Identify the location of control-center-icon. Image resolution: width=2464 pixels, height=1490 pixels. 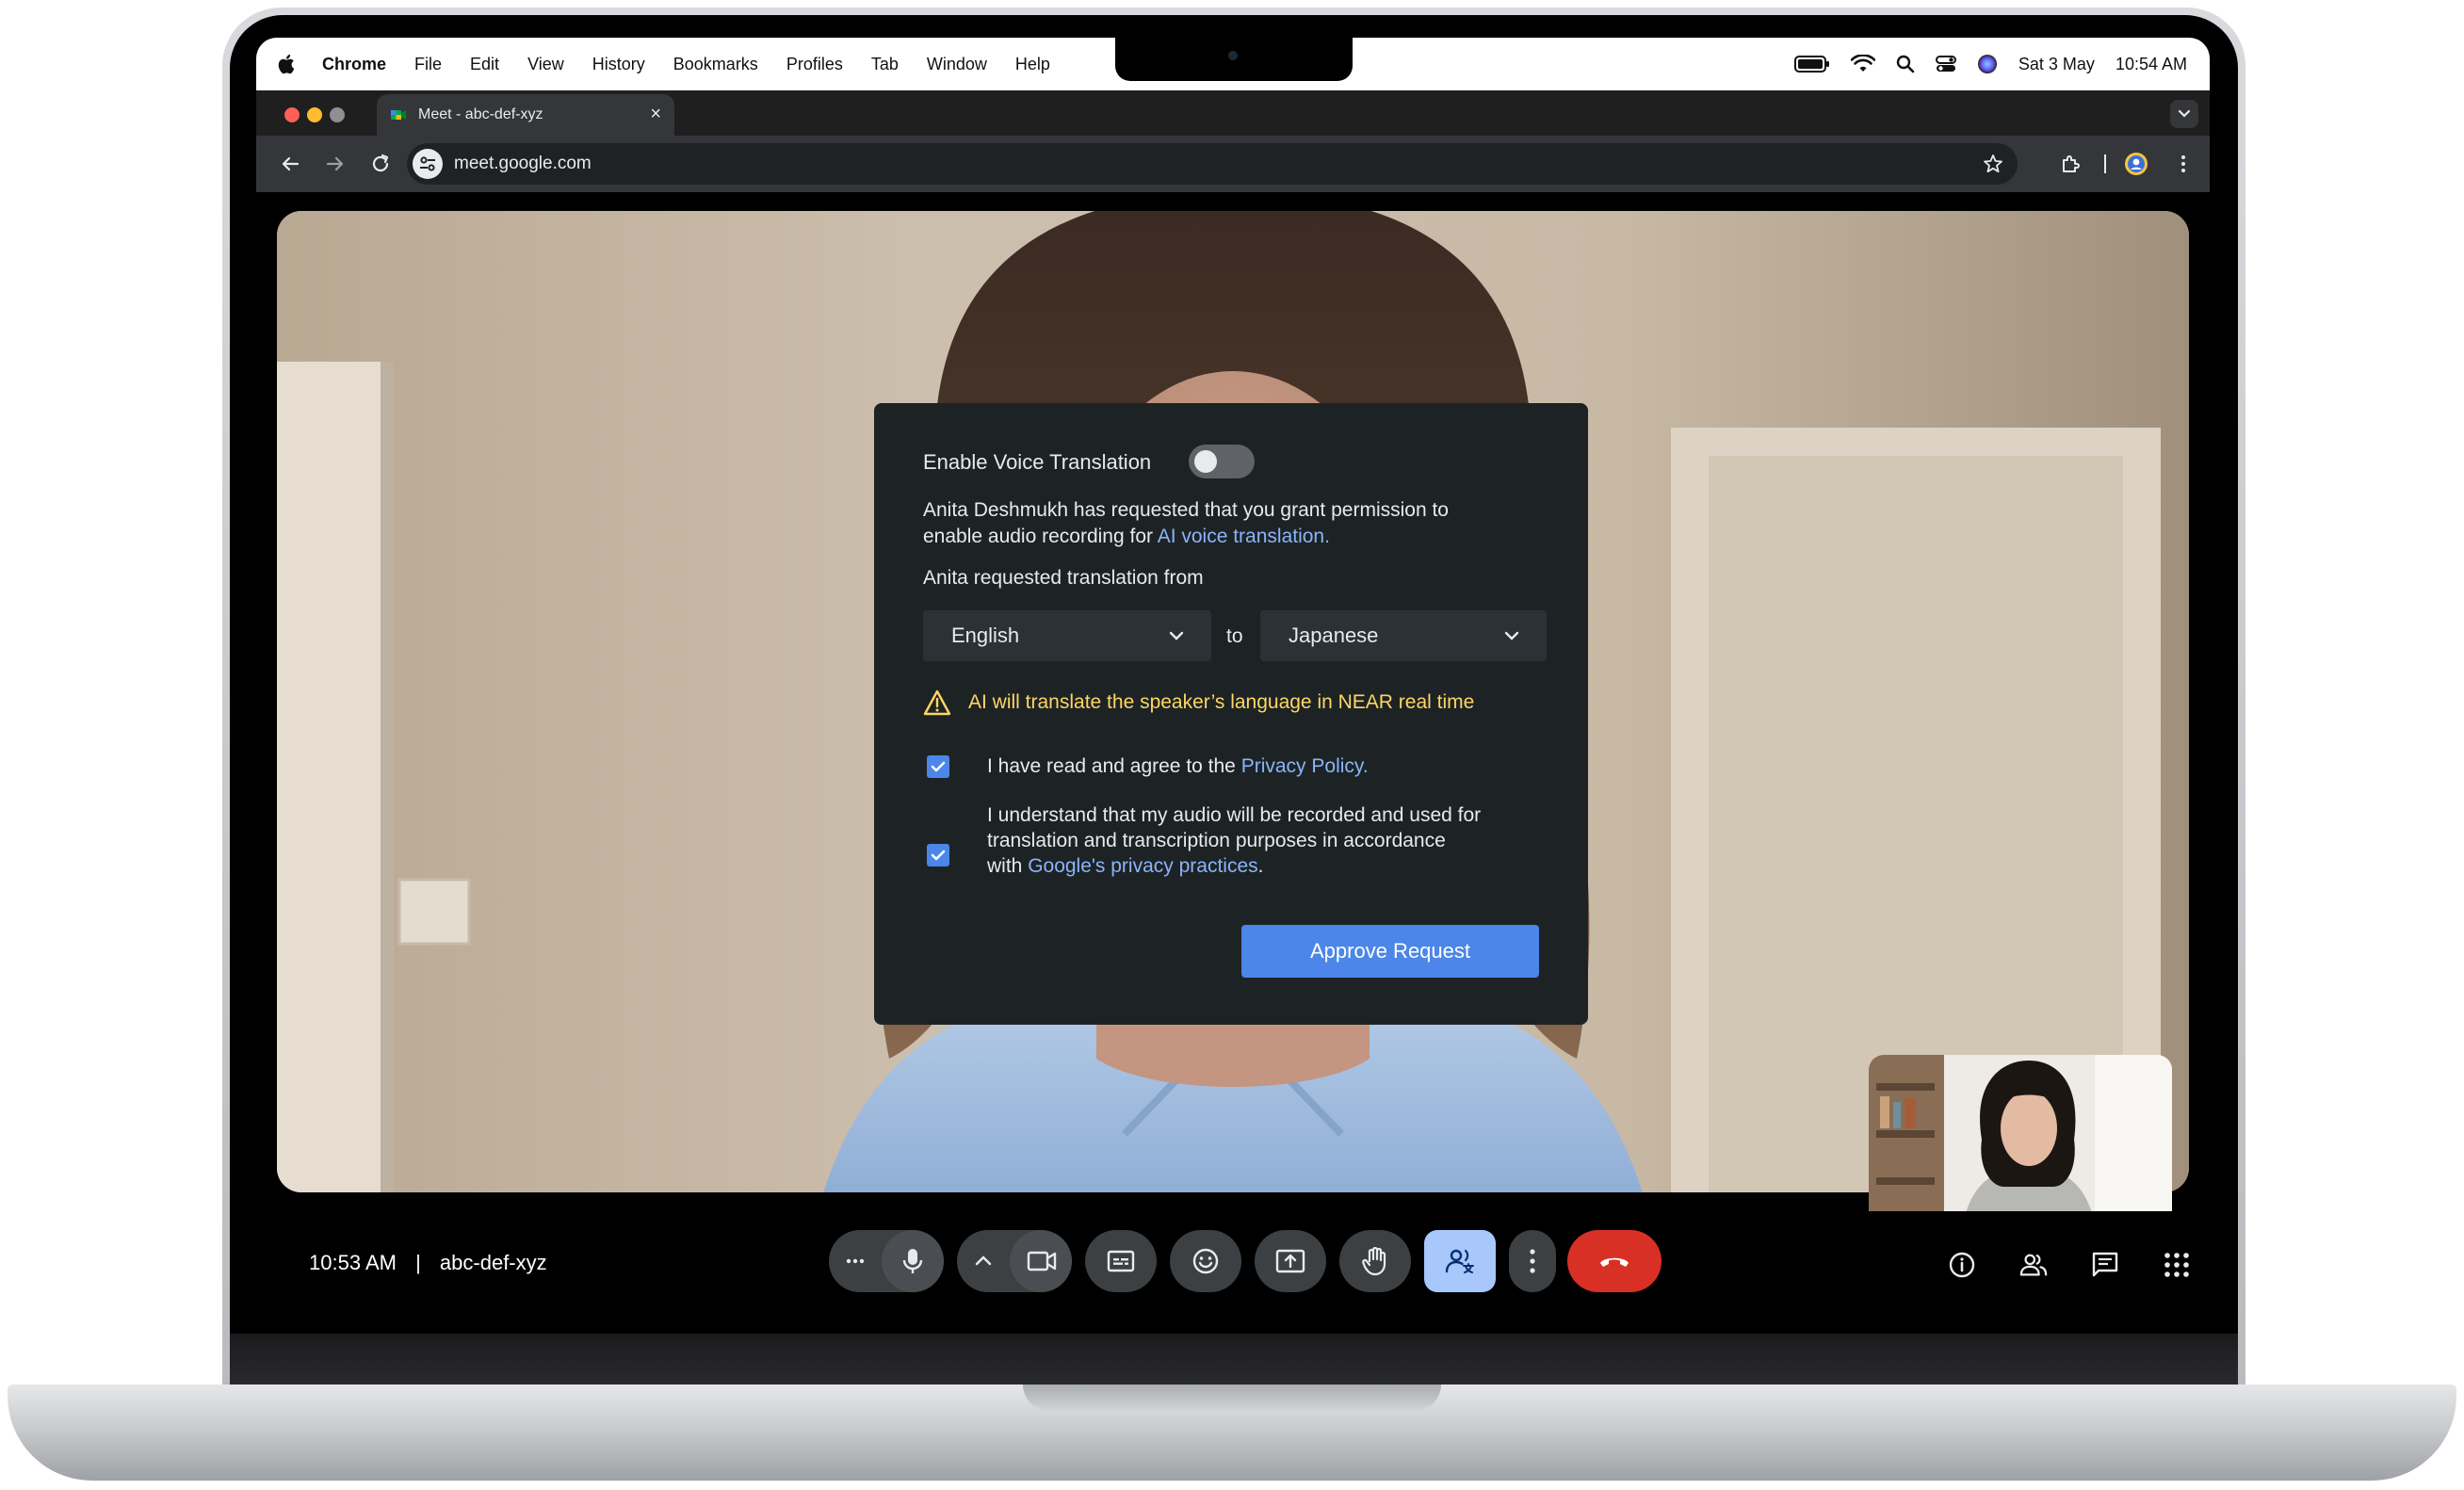
(1945, 64).